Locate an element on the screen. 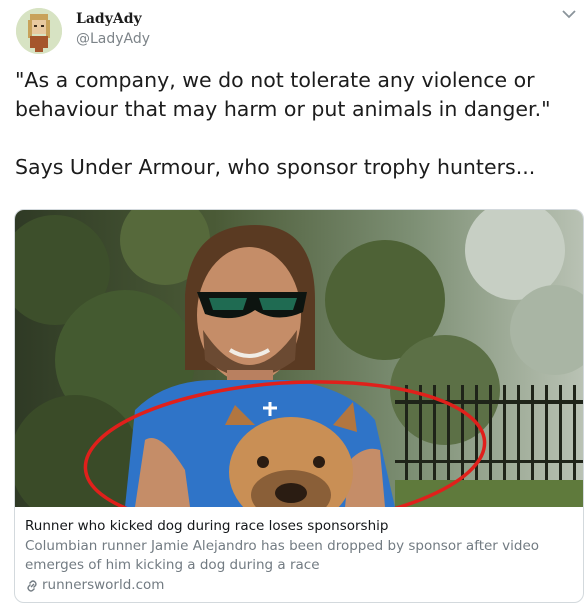 The width and height of the screenshot is (588, 603). avatar is located at coordinates (39, 31).